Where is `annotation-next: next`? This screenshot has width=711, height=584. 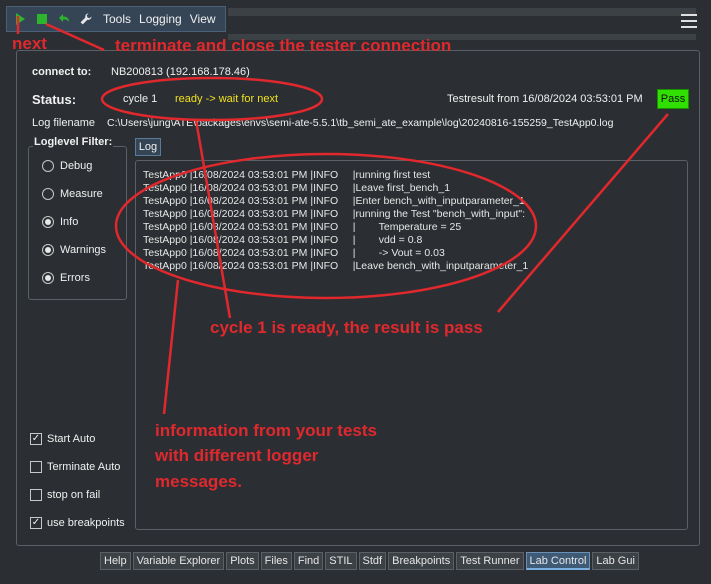
annotation-next: next is located at coordinates (29, 43).